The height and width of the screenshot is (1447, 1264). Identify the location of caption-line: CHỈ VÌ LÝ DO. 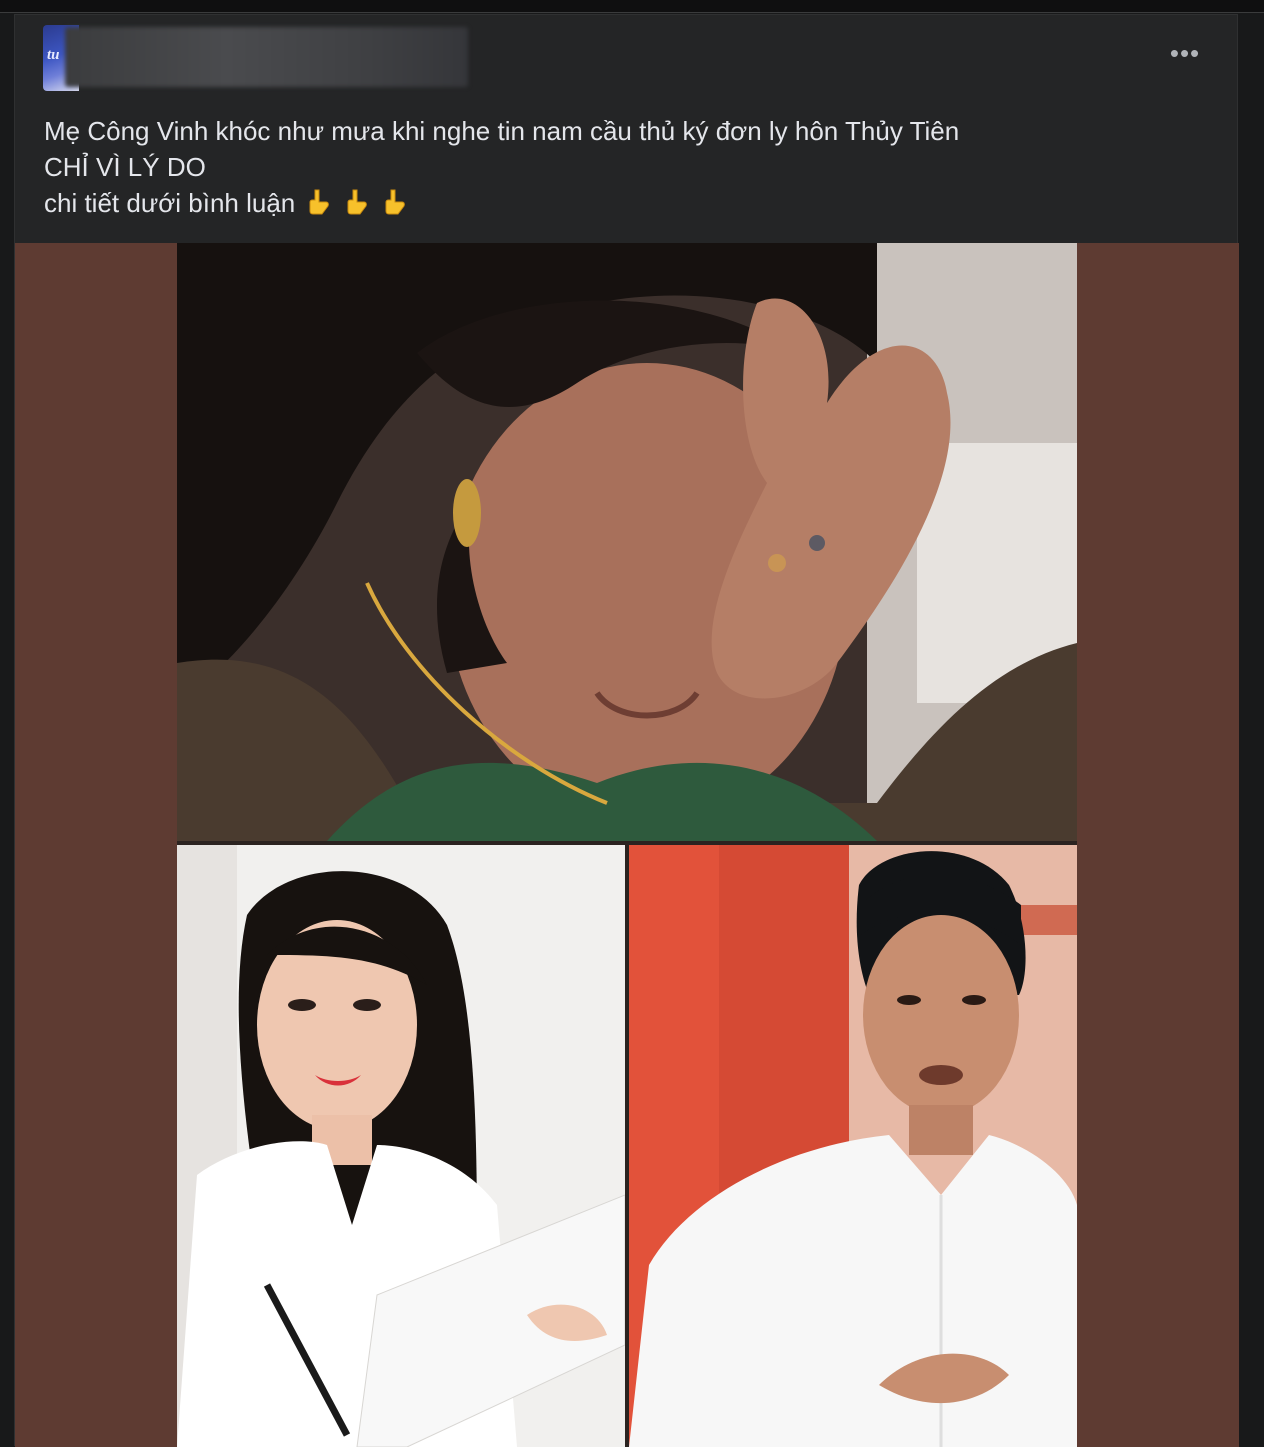
(125, 167).